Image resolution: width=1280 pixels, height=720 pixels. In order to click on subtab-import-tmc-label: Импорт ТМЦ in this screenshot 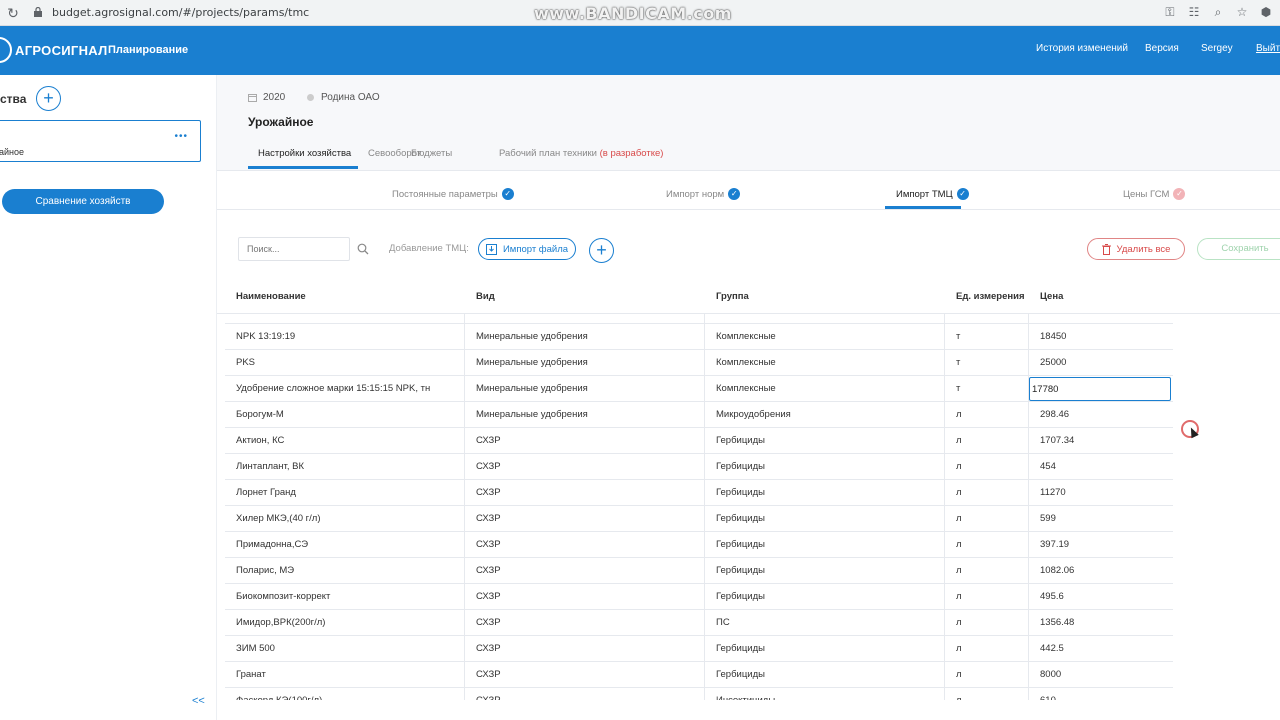, I will do `click(924, 194)`.